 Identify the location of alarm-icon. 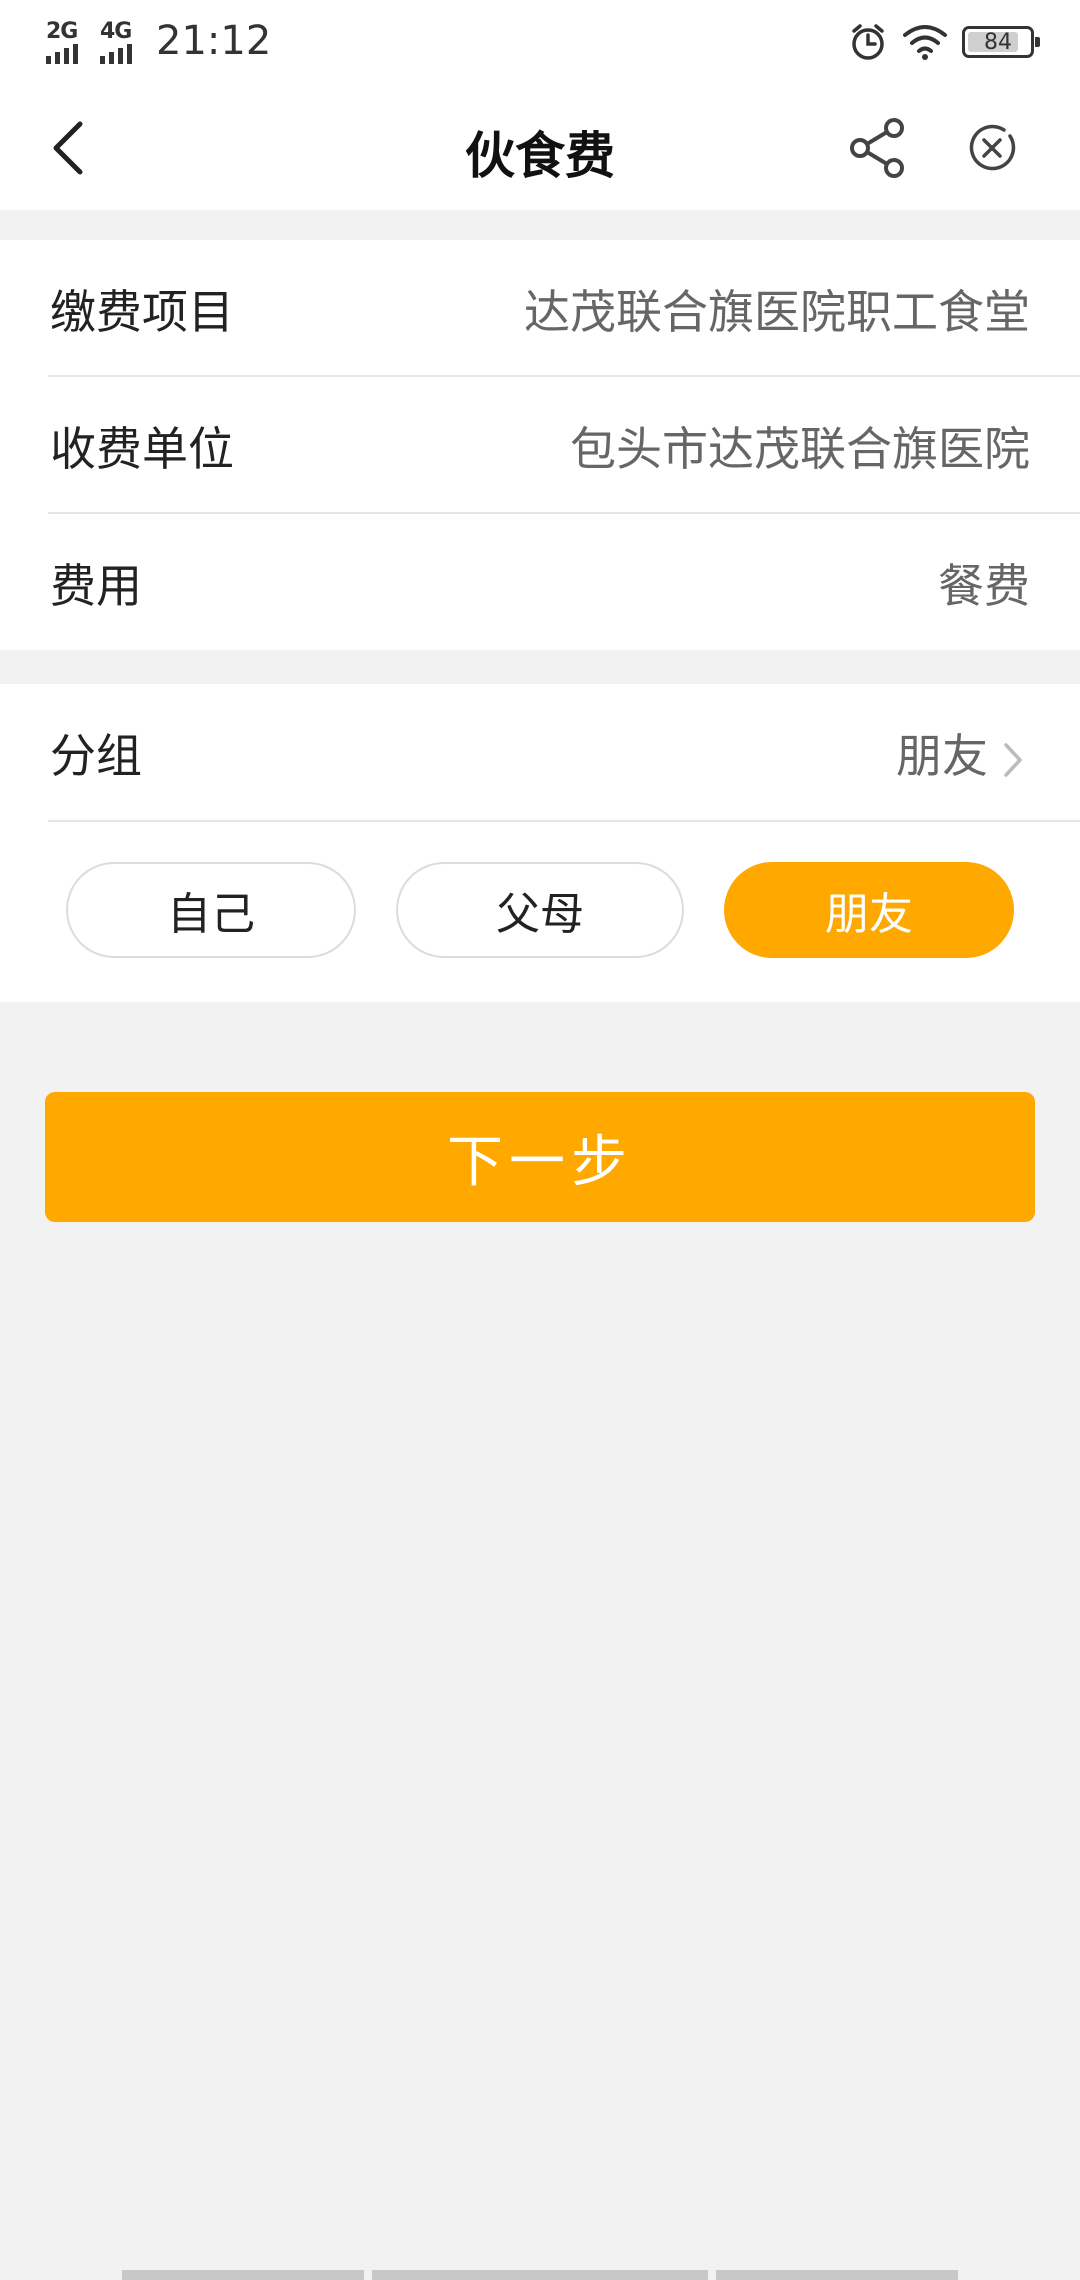
(868, 42).